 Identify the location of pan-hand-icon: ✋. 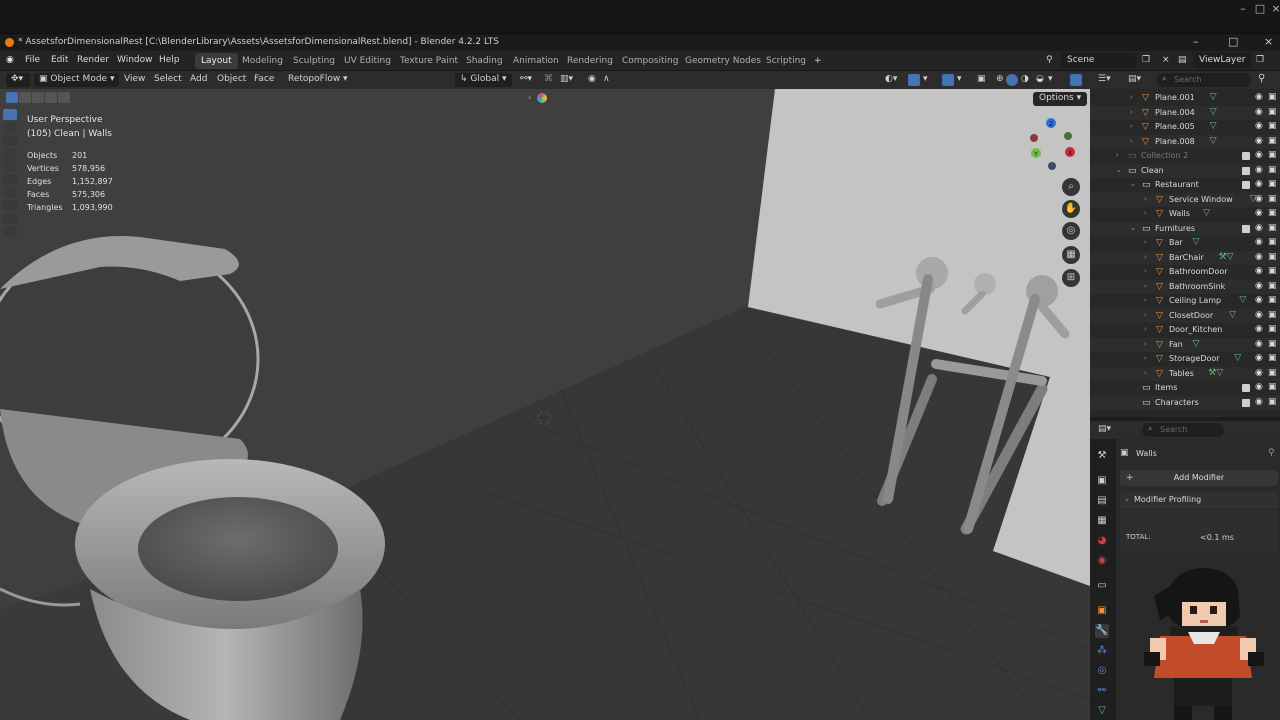
(1071, 209).